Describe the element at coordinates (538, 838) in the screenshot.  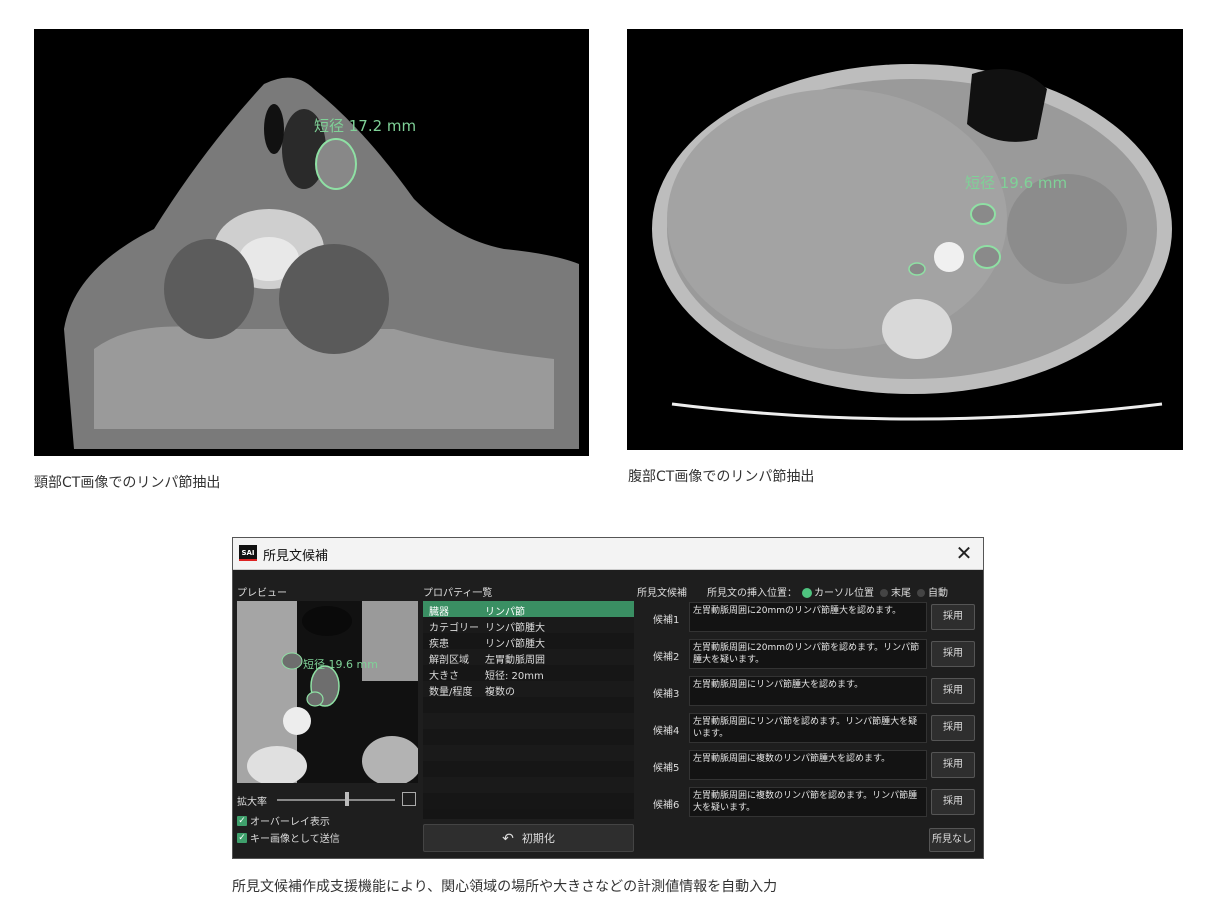
I see `reset-label: 初期化` at that location.